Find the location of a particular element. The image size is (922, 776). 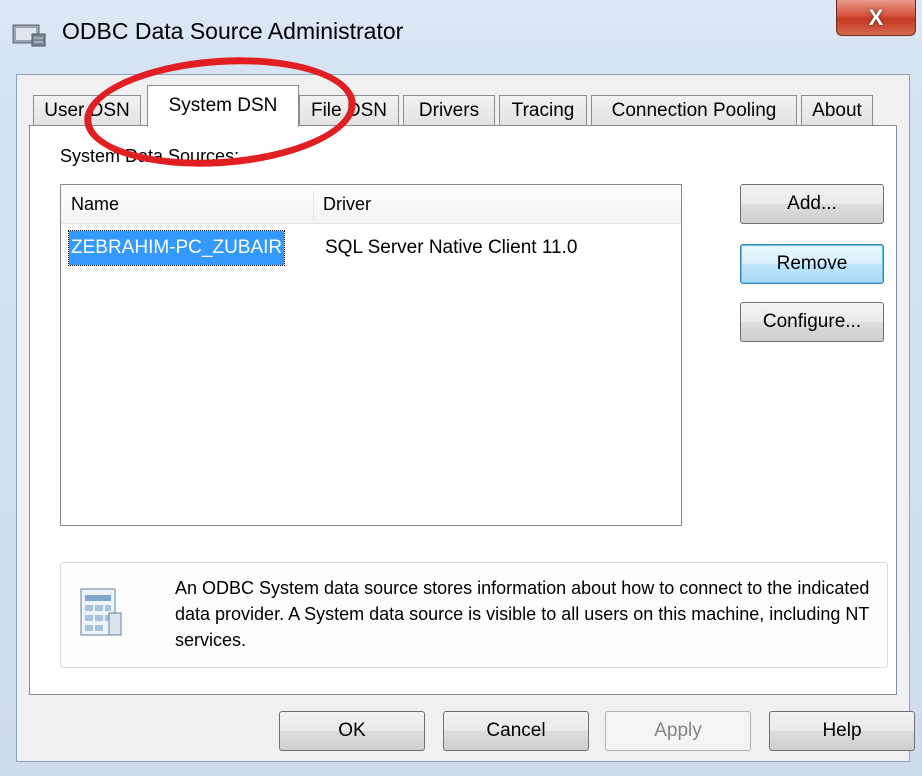

tab-about: About is located at coordinates (837, 111).